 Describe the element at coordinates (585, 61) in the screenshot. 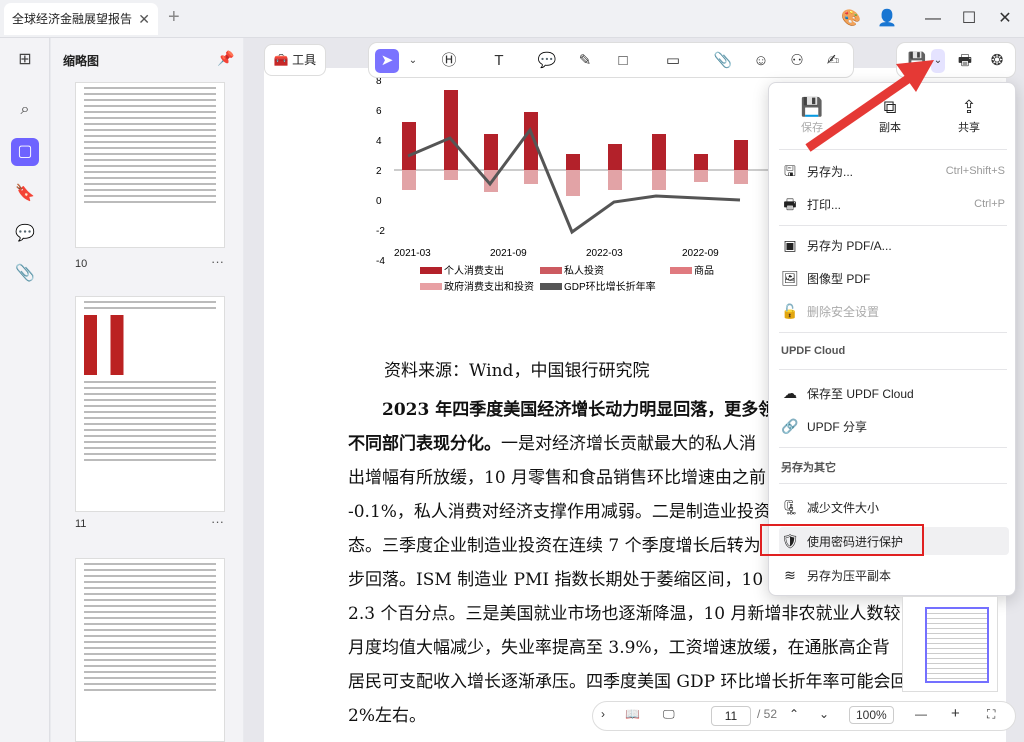

I see `pencil-icon: ✎` at that location.